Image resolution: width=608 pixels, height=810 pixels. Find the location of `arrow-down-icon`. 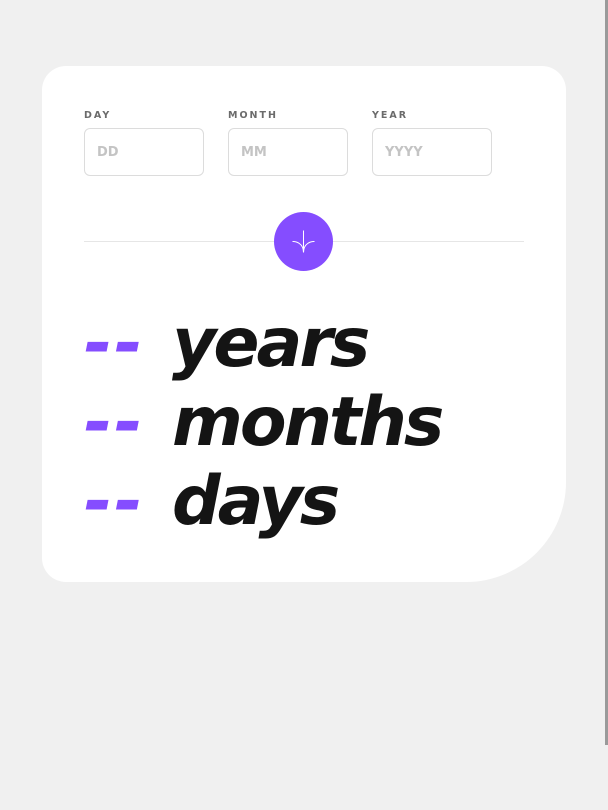

arrow-down-icon is located at coordinates (303, 241).